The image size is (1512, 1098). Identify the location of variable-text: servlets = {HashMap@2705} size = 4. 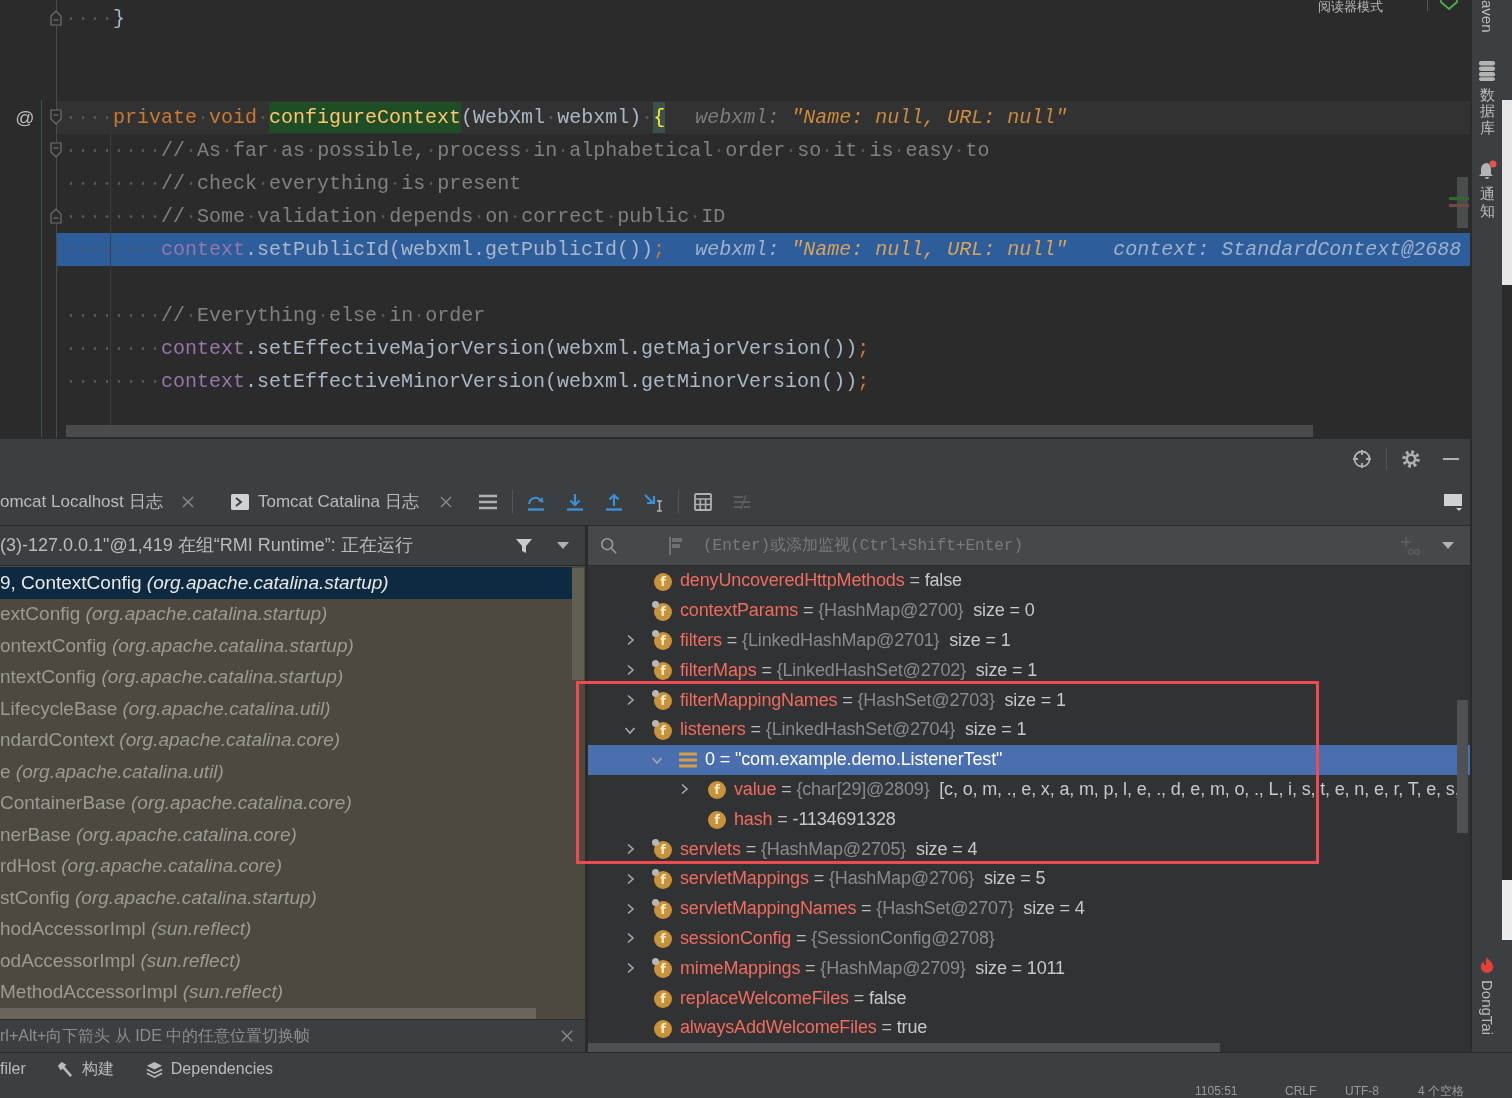
(829, 849).